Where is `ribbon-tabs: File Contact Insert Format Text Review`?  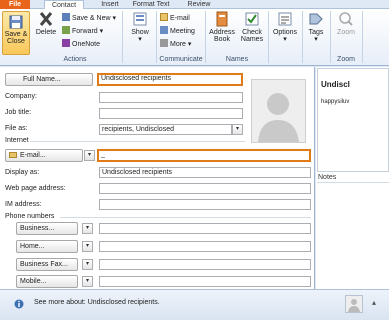 ribbon-tabs: File Contact Insert Format Text Review is located at coordinates (194, 5).